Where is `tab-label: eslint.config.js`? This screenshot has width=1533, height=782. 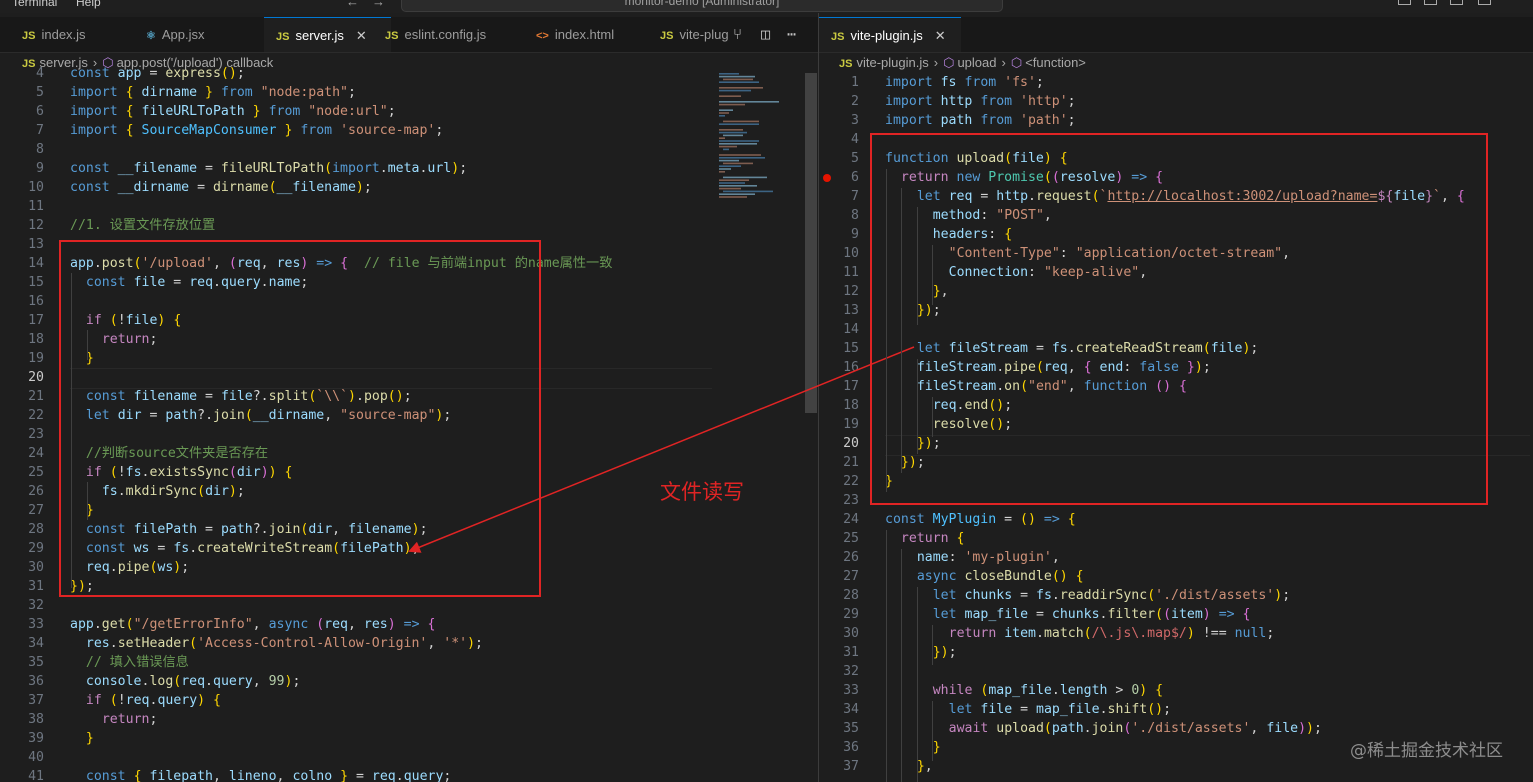
tab-label: eslint.config.js is located at coordinates (445, 34).